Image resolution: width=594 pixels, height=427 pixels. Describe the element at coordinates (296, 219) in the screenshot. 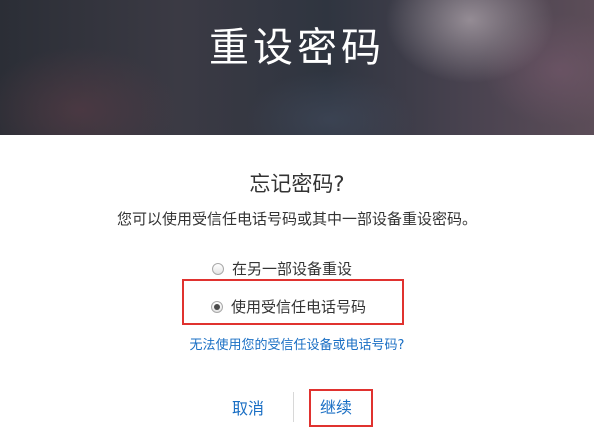

I see `instruction-text: 您可以使用受信任电话号码或其中一部设备重设密码。` at that location.